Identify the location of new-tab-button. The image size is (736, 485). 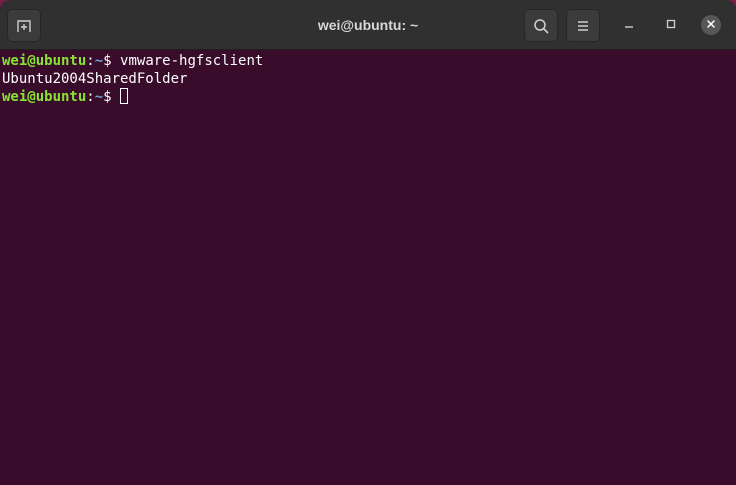
(24, 25).